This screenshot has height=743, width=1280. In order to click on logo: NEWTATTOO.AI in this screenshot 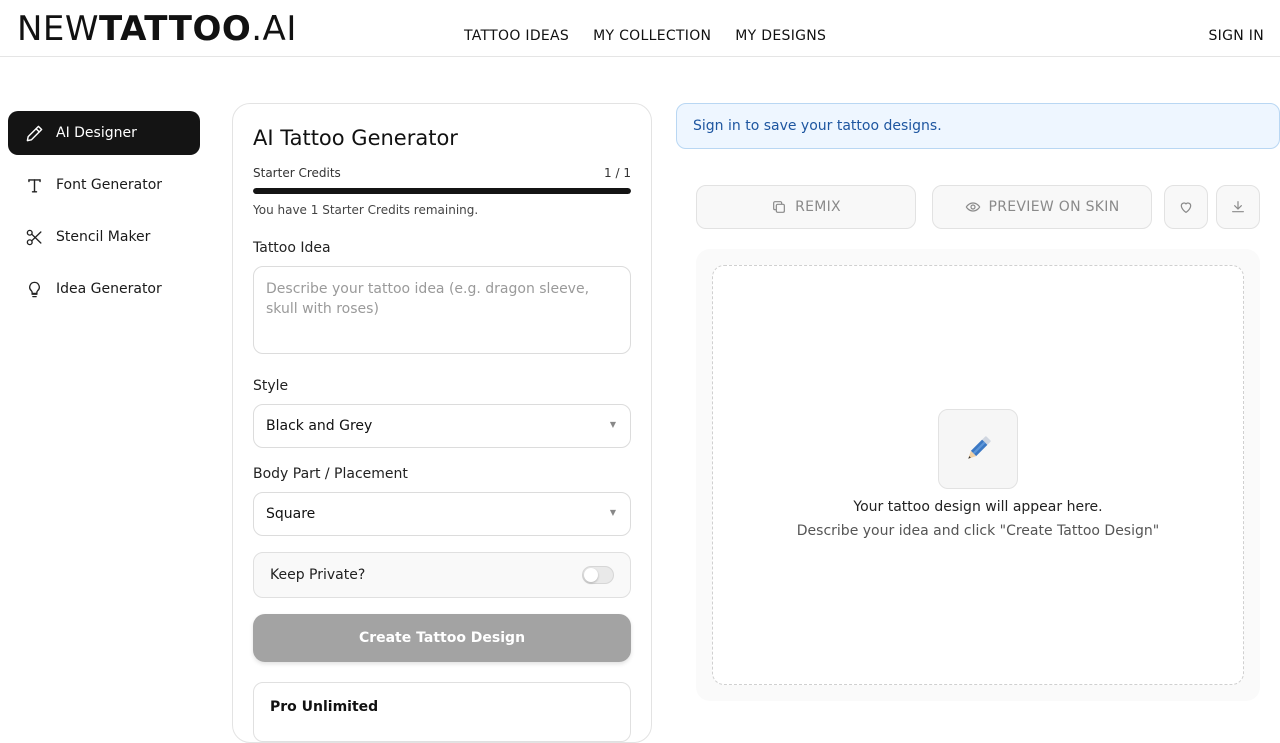, I will do `click(157, 29)`.